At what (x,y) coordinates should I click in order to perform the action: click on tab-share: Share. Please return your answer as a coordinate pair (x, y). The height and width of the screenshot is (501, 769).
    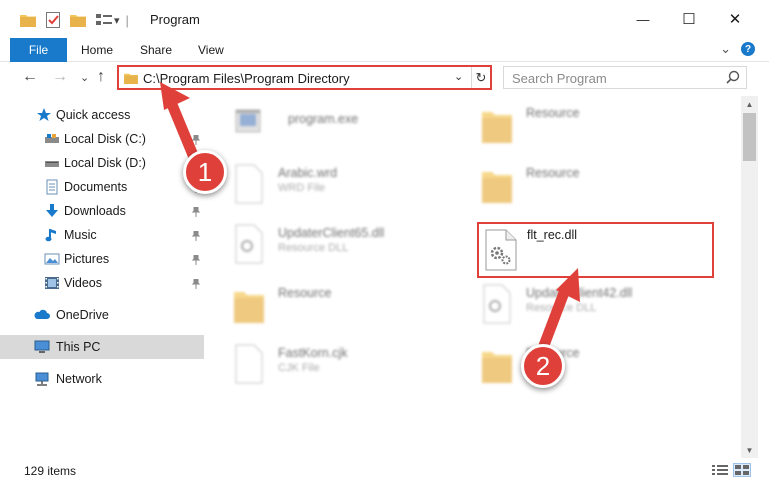
    Looking at the image, I should click on (156, 50).